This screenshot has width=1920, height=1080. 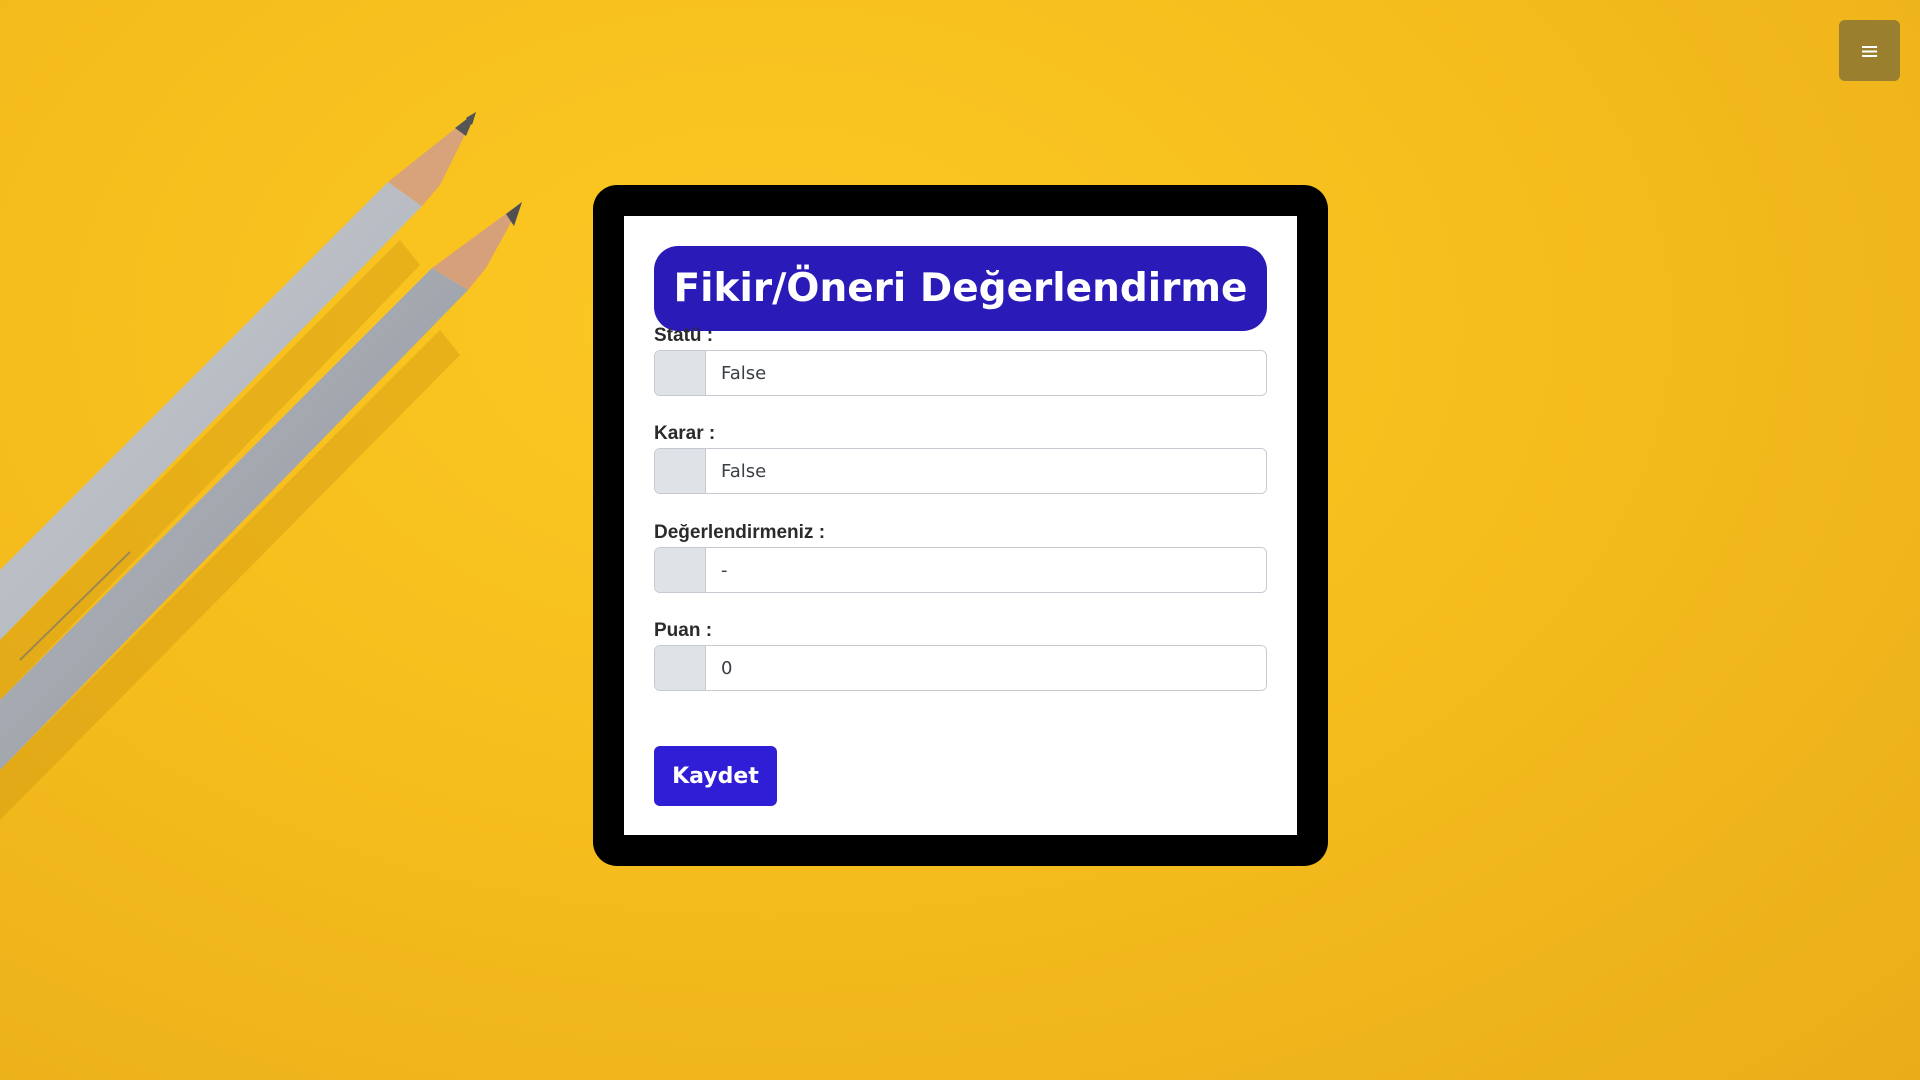 I want to click on menu-button: ≡, so click(x=1869, y=50).